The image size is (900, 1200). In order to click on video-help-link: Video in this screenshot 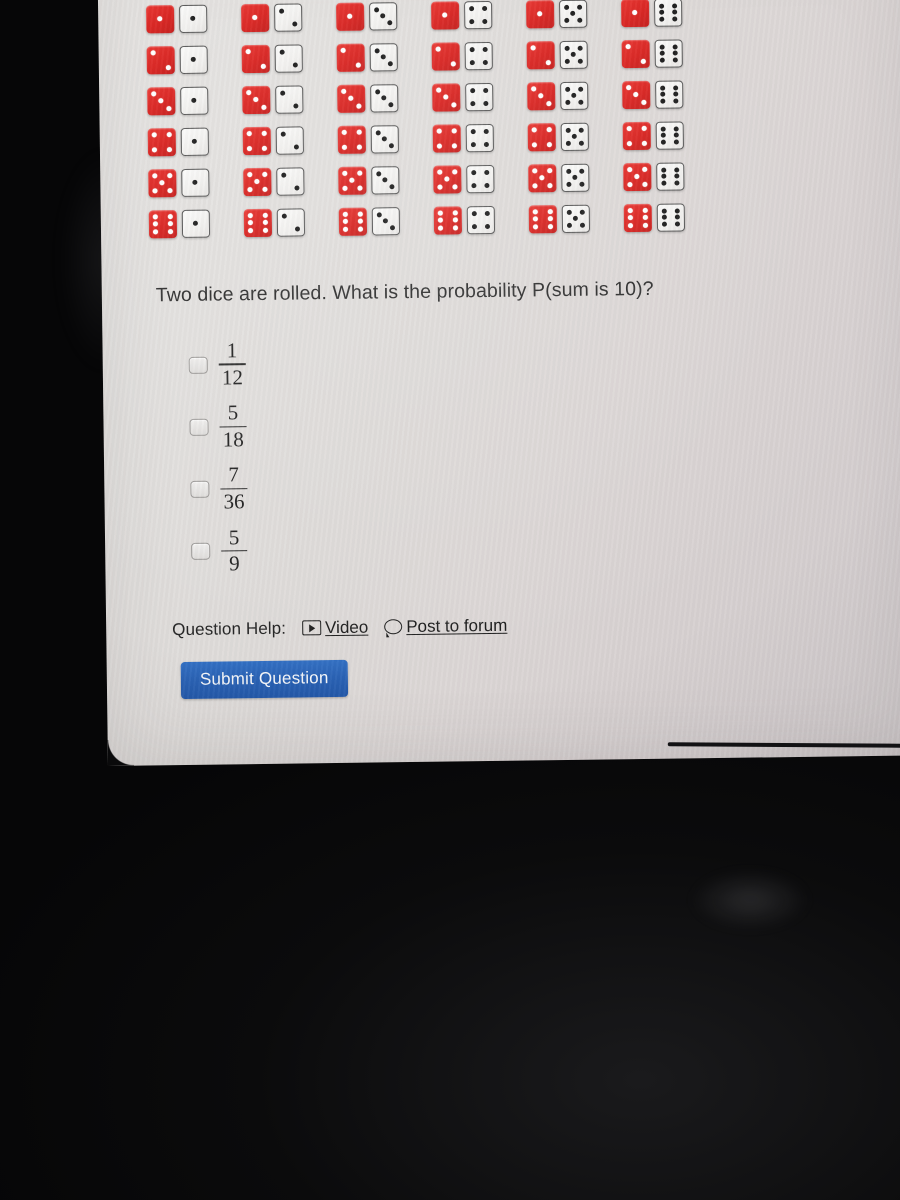, I will do `click(334, 627)`.